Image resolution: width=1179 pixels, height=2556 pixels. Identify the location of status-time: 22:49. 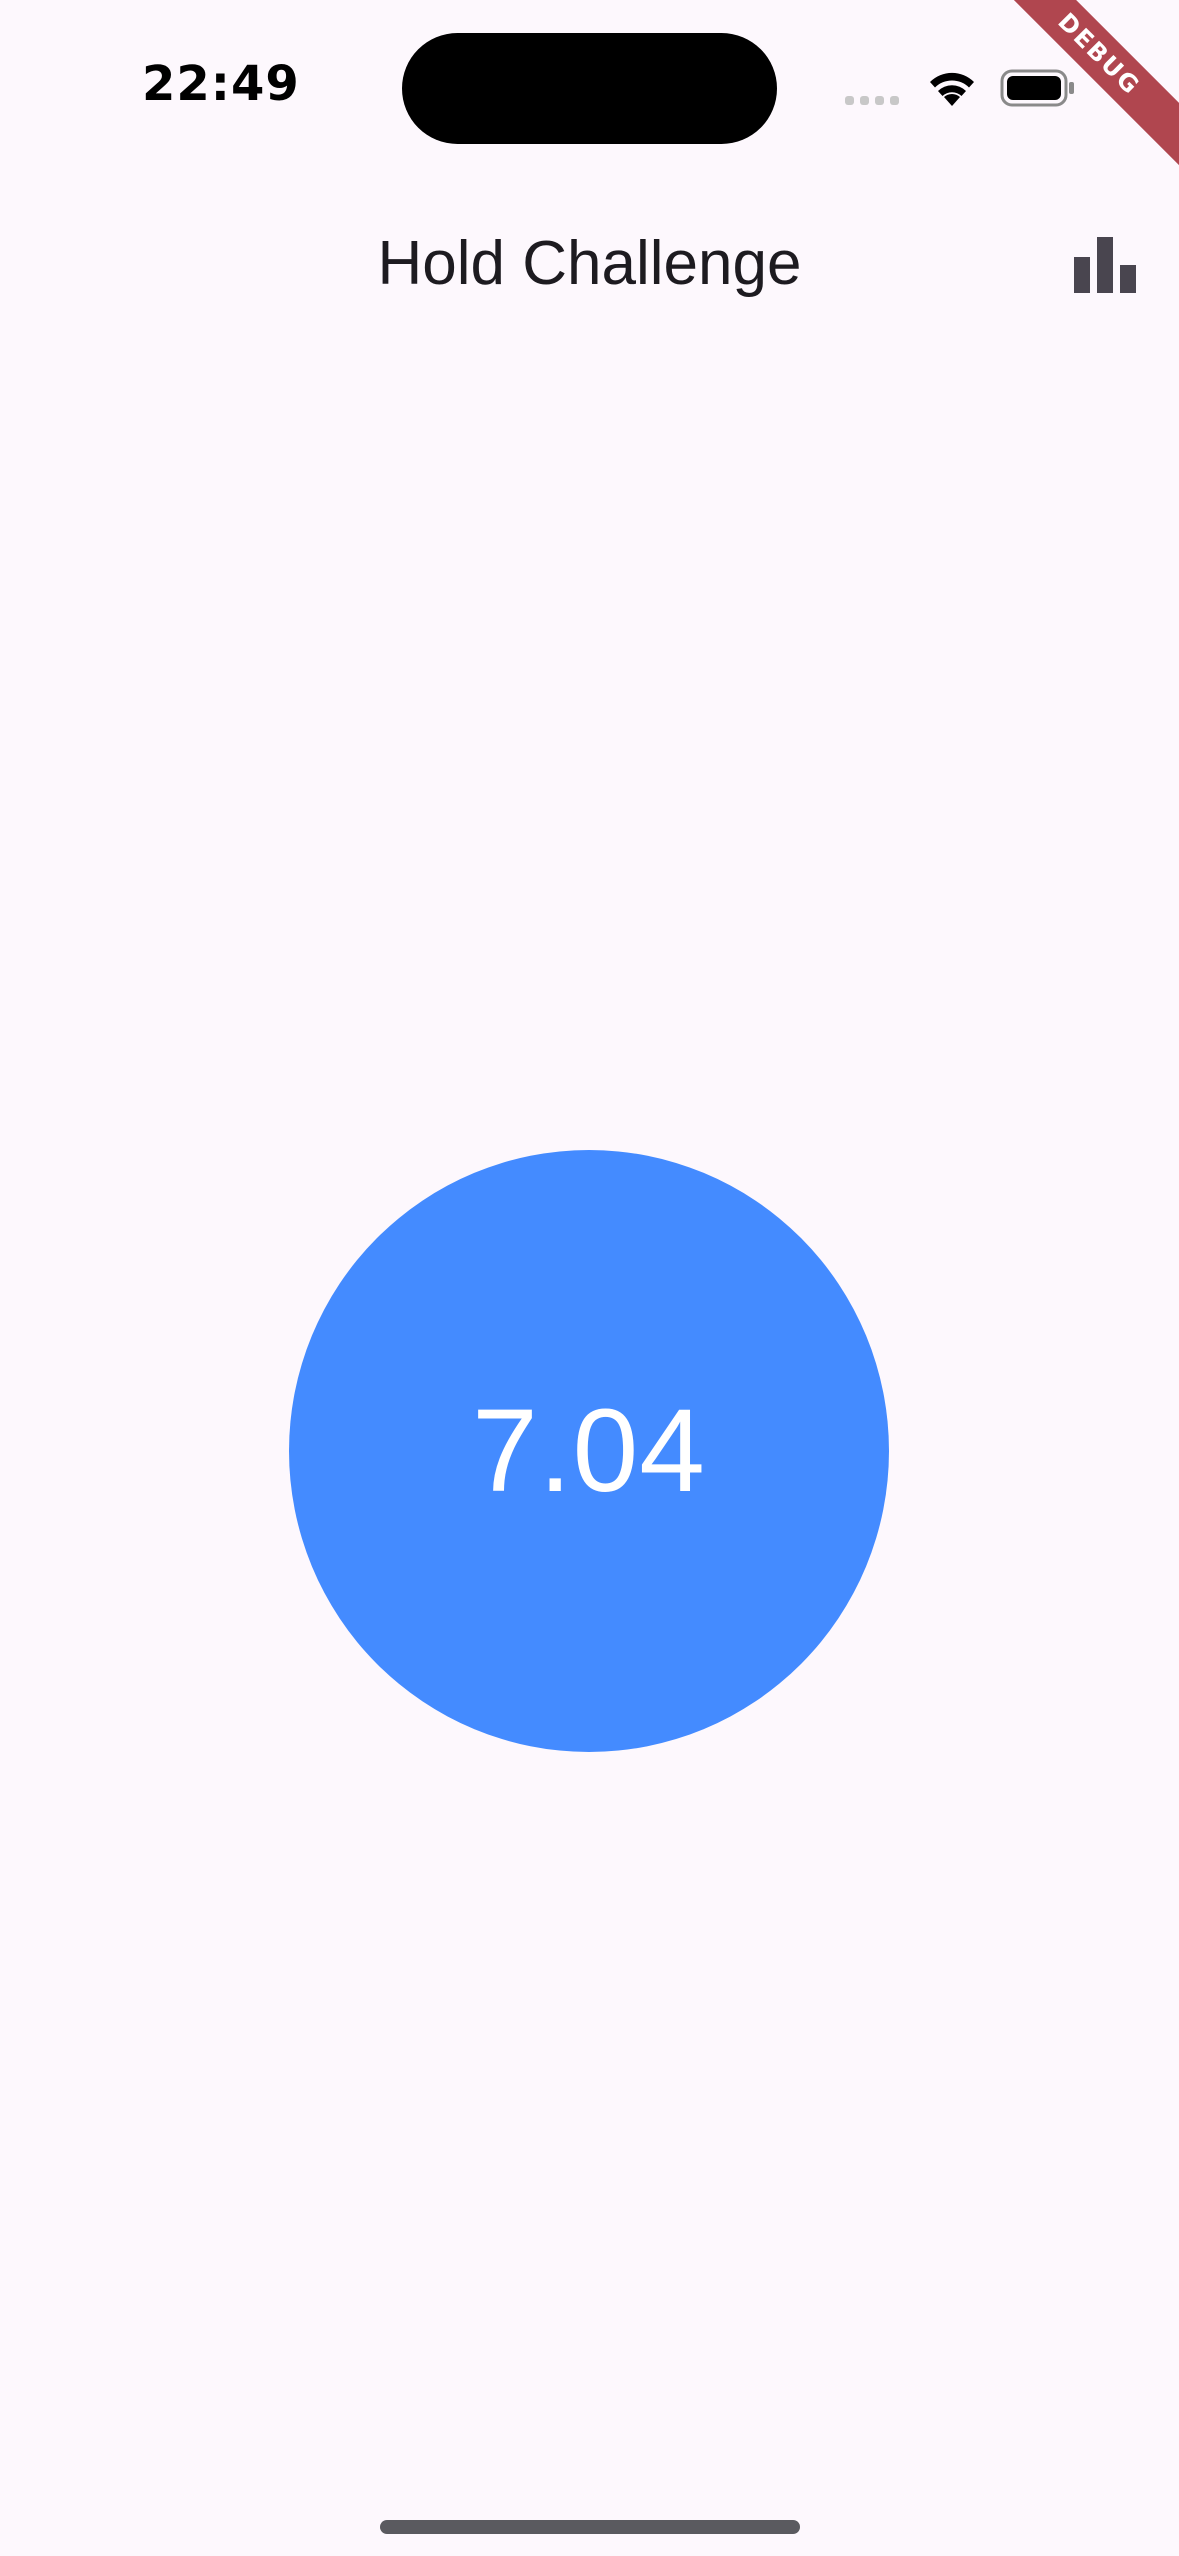
(221, 84).